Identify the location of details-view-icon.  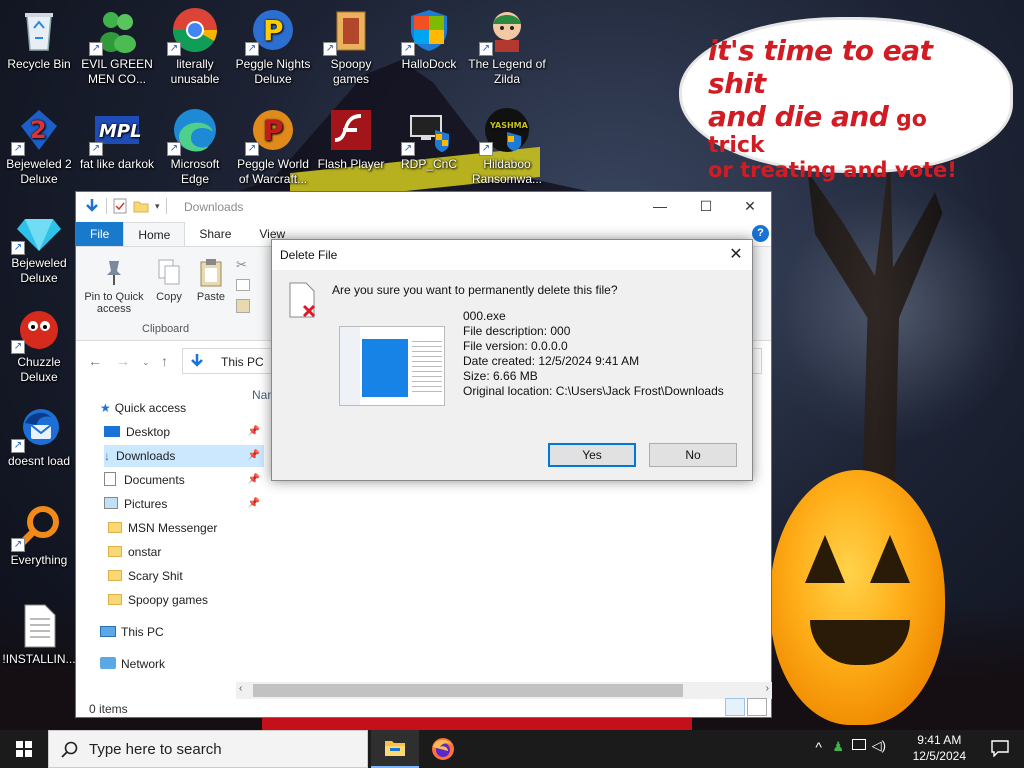
(735, 707).